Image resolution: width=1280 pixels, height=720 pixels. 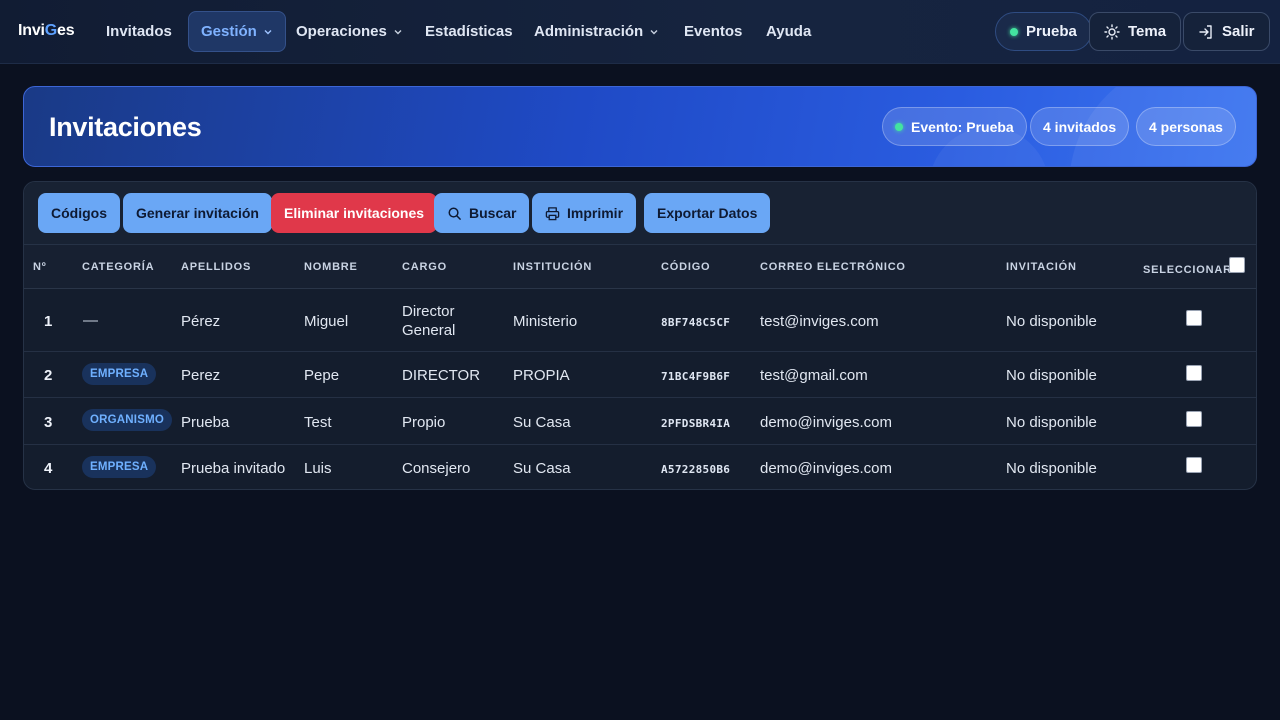 I want to click on nav-label: Gestión, so click(x=229, y=31).